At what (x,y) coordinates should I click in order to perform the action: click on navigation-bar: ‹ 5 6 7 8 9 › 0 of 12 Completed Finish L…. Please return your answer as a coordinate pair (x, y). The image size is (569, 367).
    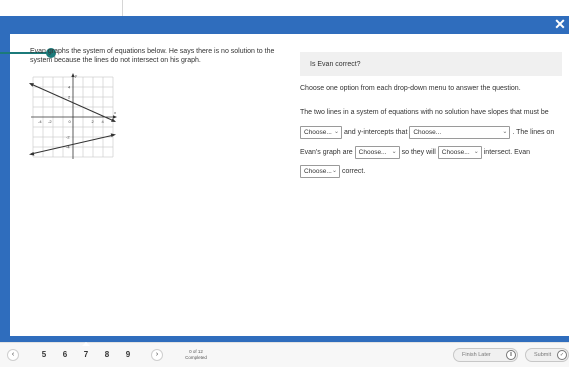
    Looking at the image, I should click on (284, 354).